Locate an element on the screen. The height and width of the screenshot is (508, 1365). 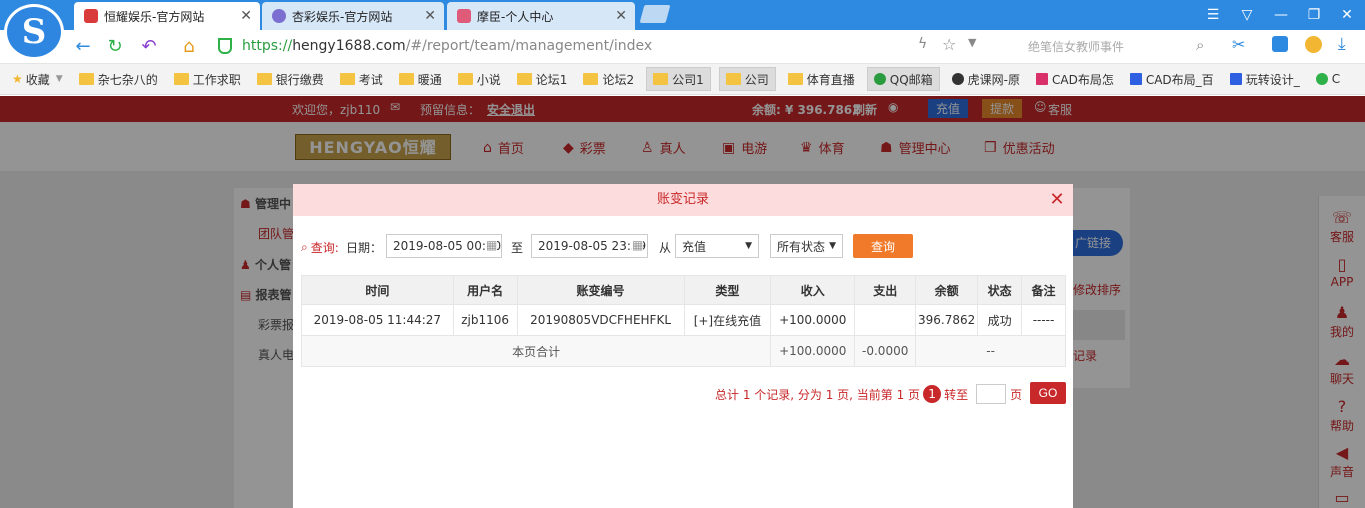
date-label: 日期： is located at coordinates (364, 247).